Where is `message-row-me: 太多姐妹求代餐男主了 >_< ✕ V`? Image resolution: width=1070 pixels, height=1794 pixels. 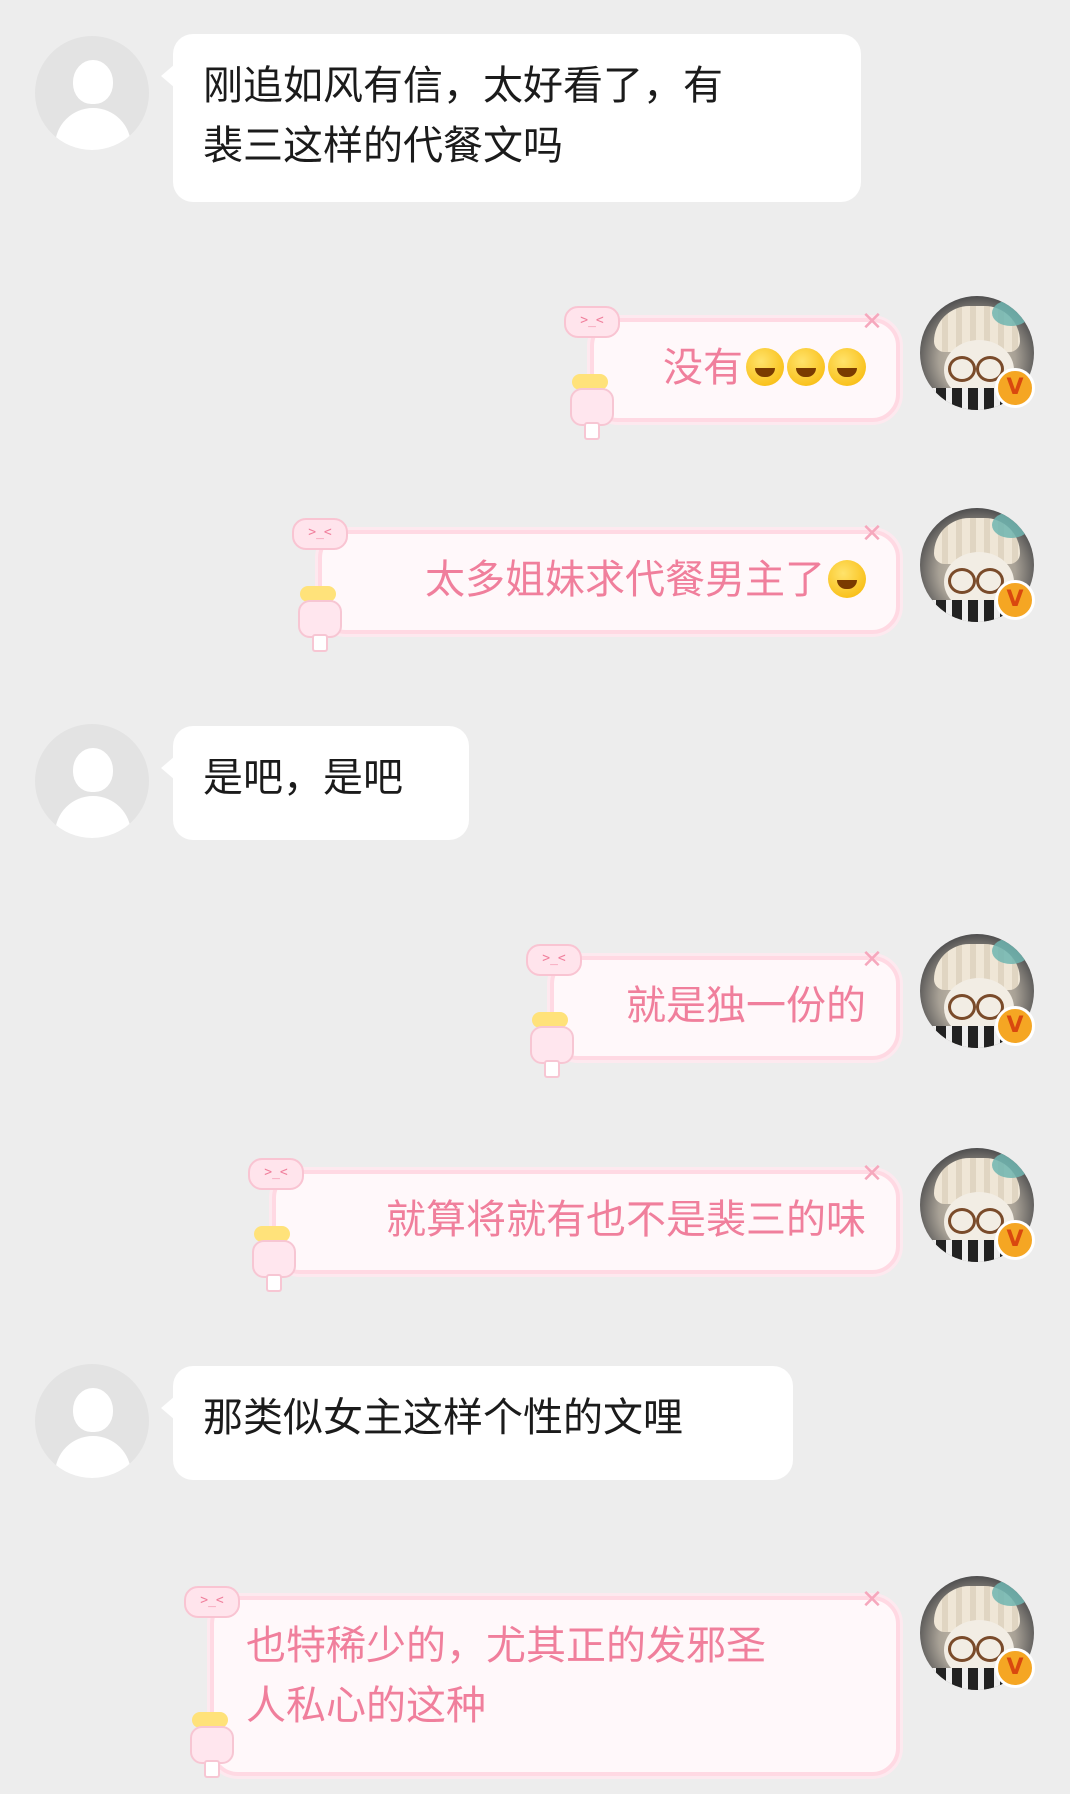
message-row-me: 太多姐妹求代餐男主了 >_< ✕ V is located at coordinates (535, 583).